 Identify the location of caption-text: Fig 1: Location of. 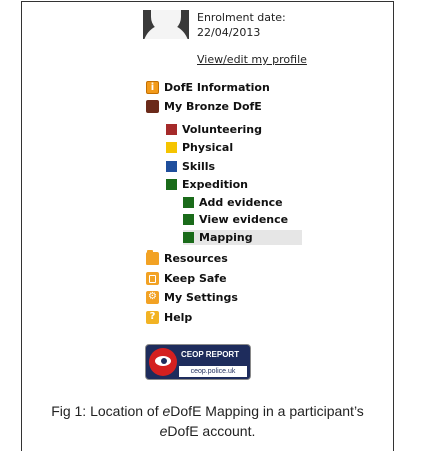
(107, 411).